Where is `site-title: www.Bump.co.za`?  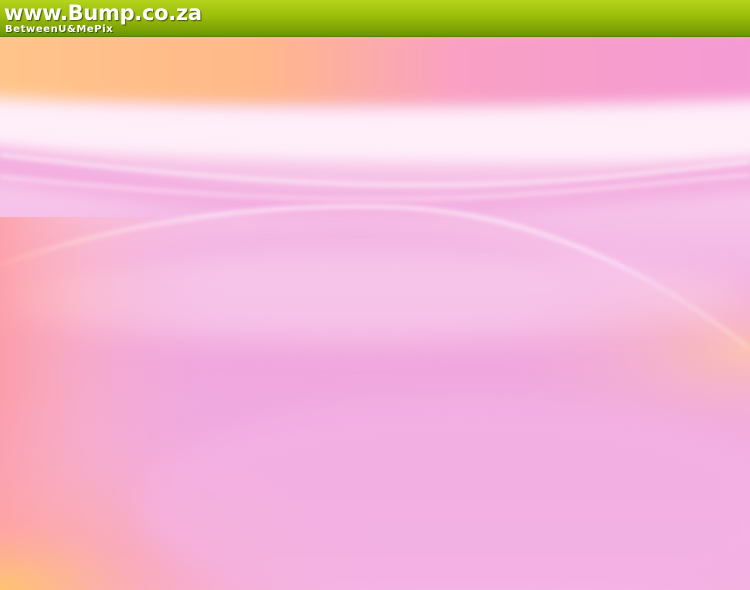 site-title: www.Bump.co.za is located at coordinates (103, 13).